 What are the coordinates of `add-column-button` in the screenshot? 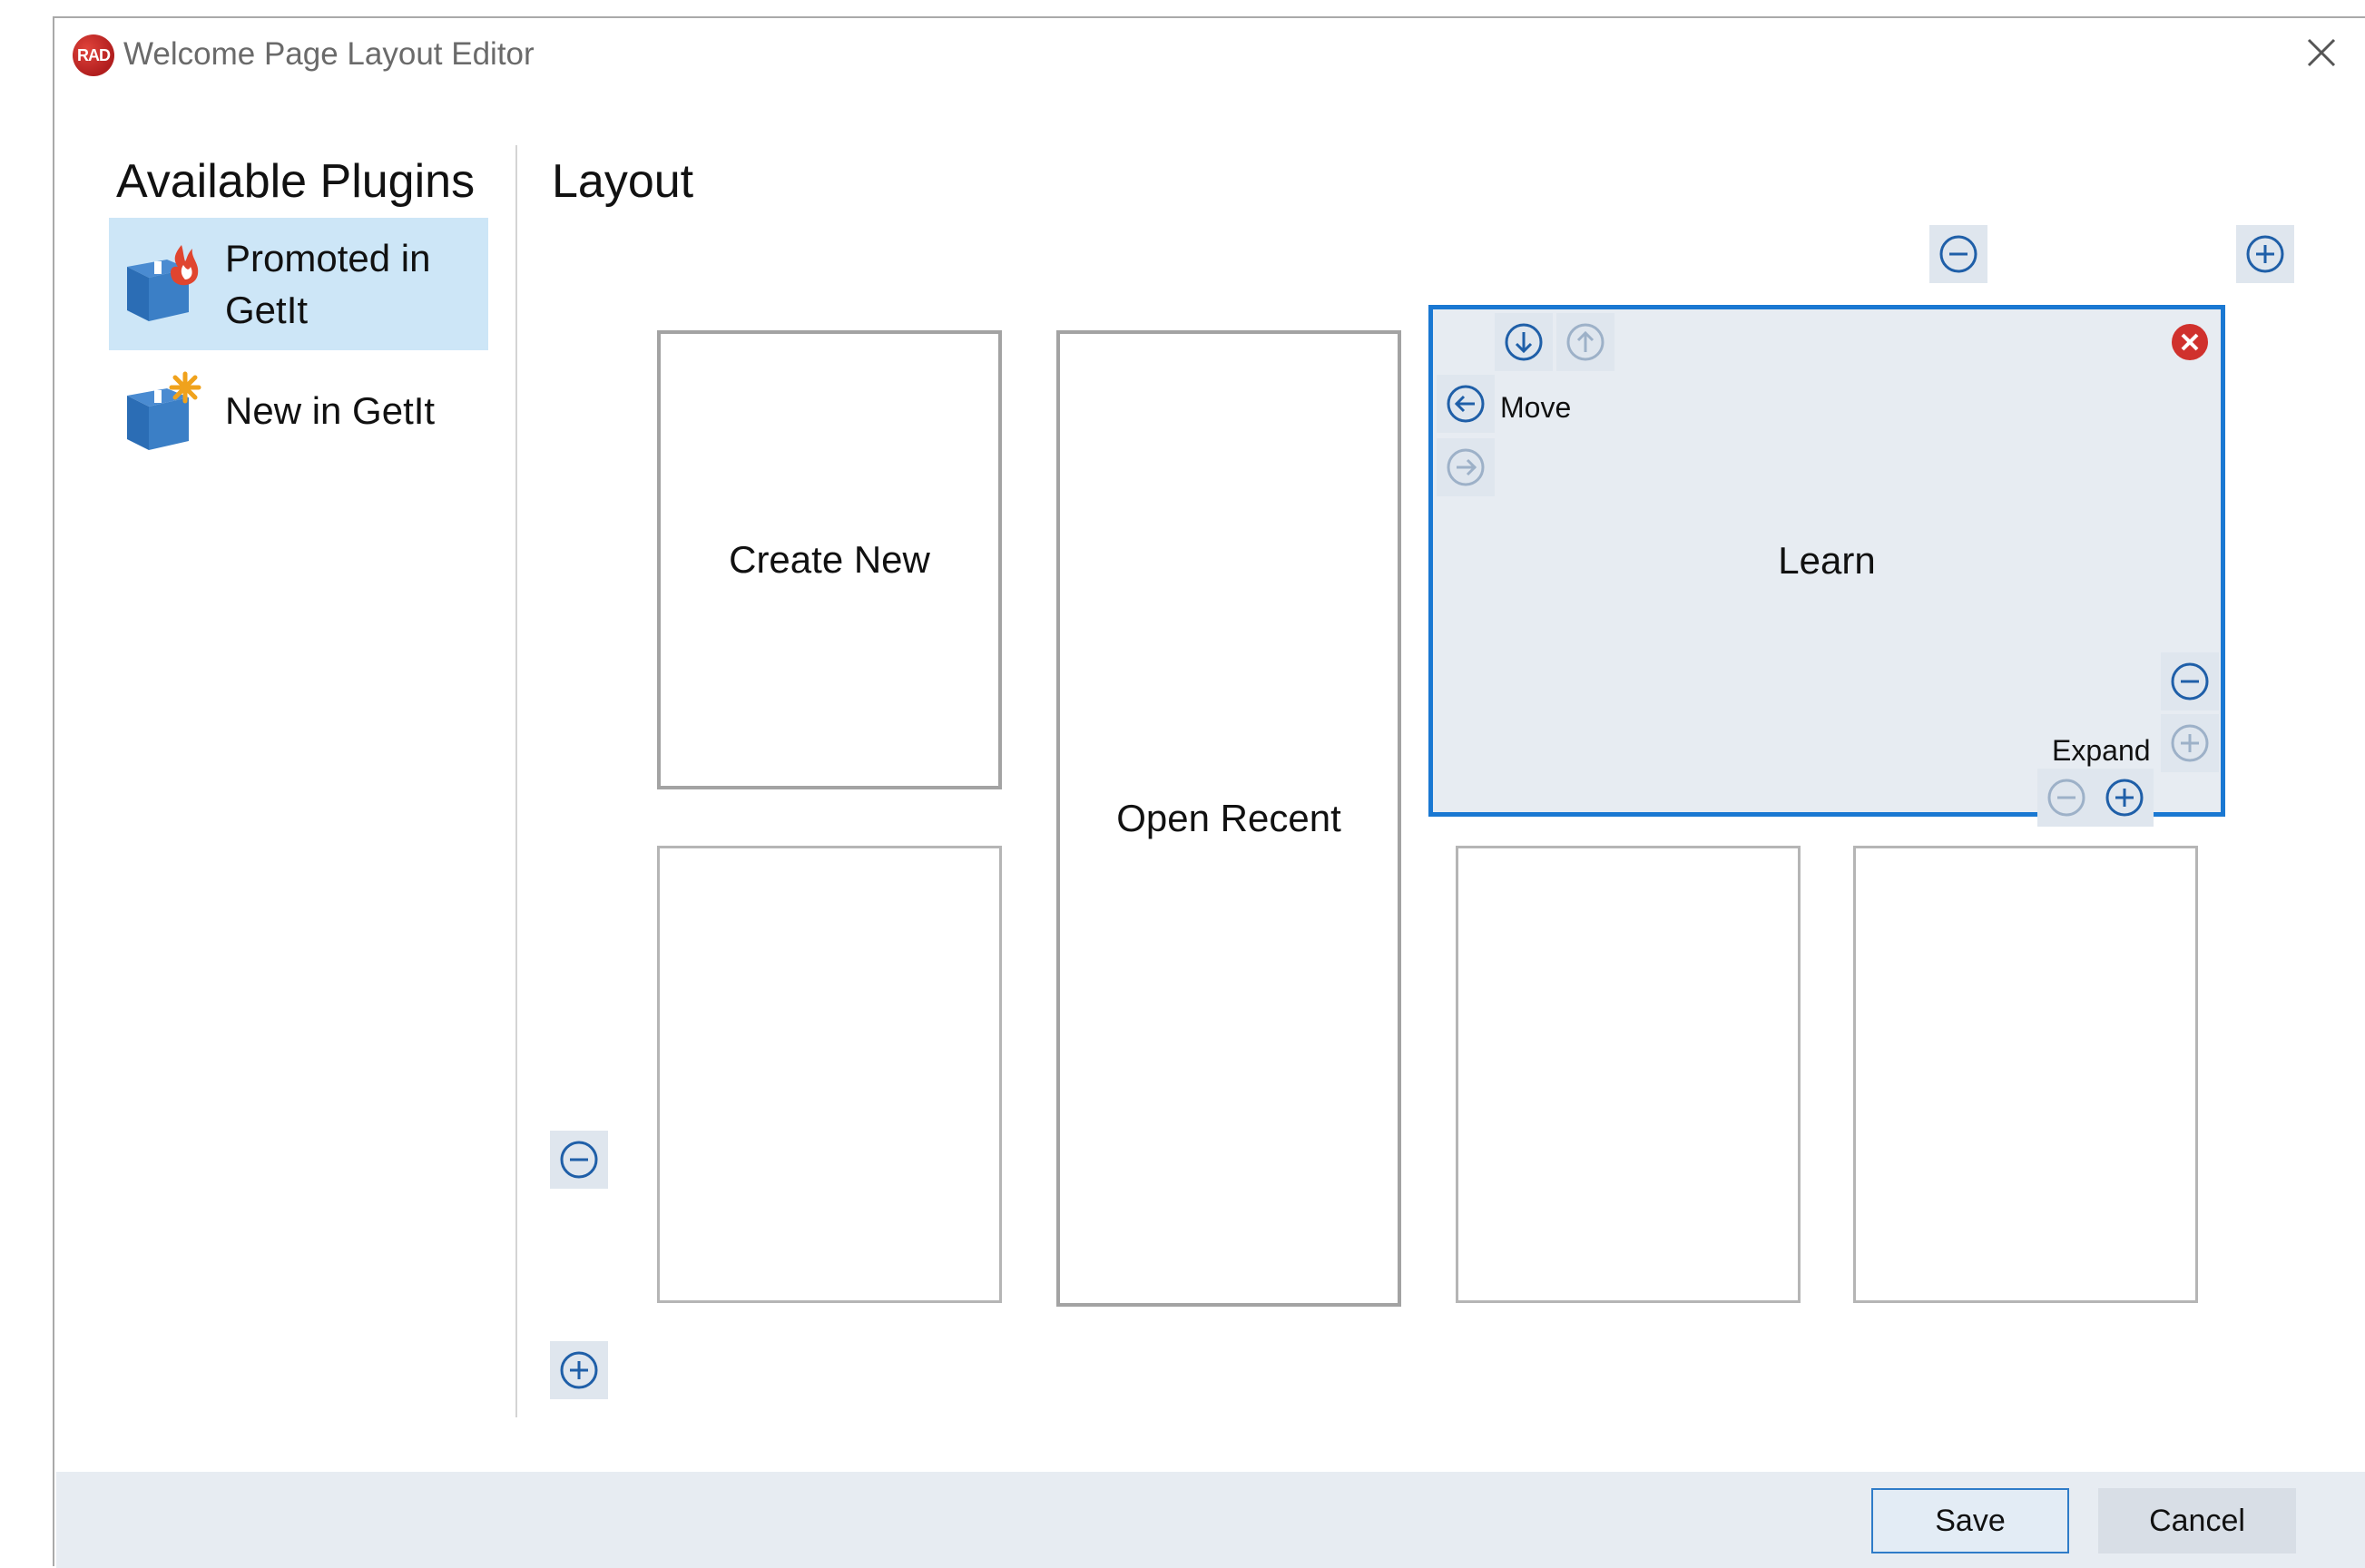 It's located at (2265, 254).